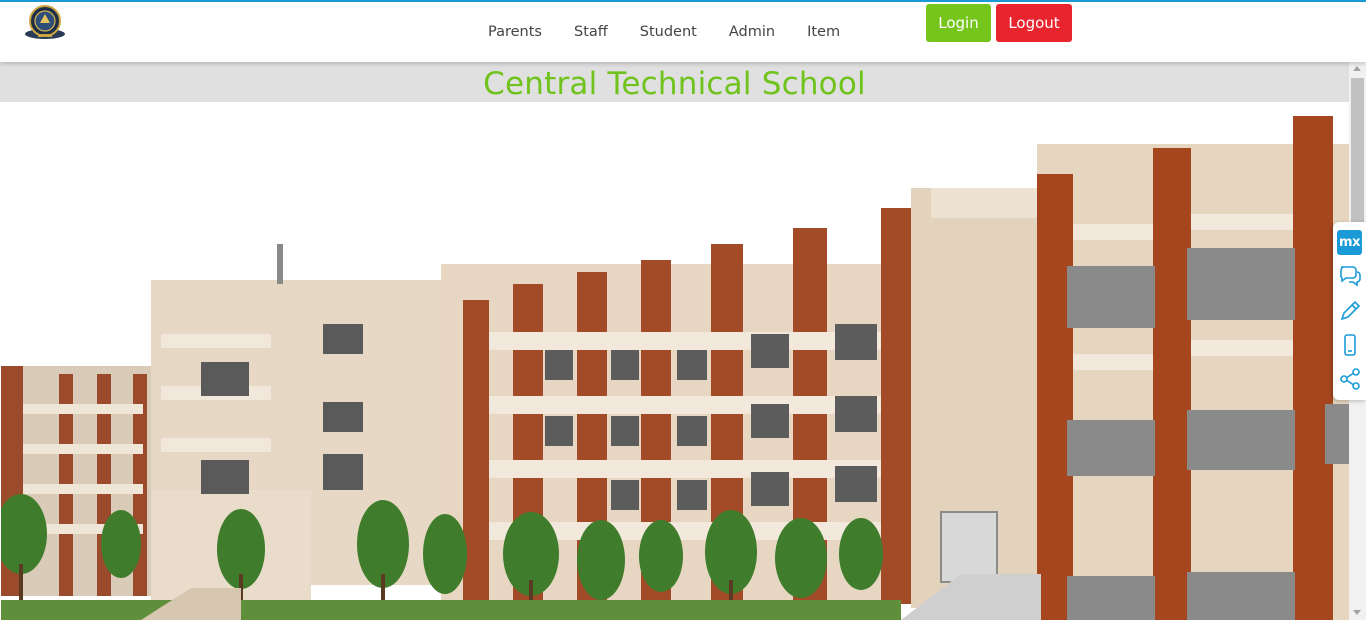 This screenshot has height=620, width=1366. I want to click on logout-button: Logout, so click(1034, 23).